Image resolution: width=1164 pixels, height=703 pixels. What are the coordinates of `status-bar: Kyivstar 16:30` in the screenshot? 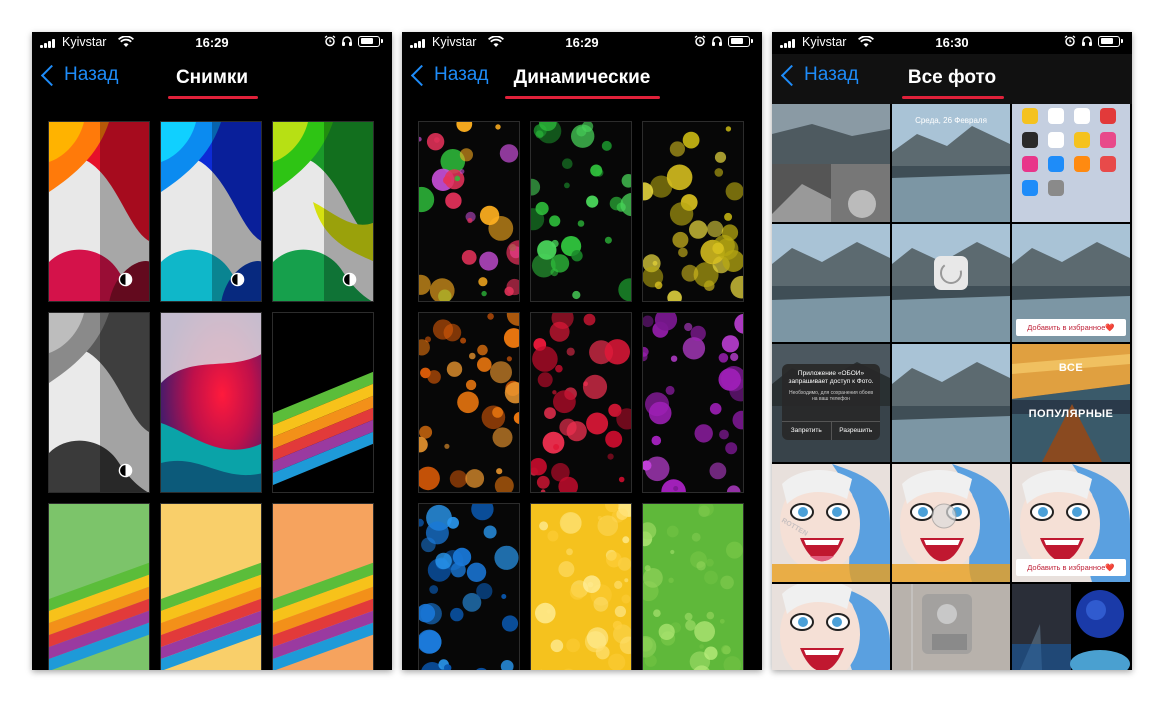 It's located at (952, 43).